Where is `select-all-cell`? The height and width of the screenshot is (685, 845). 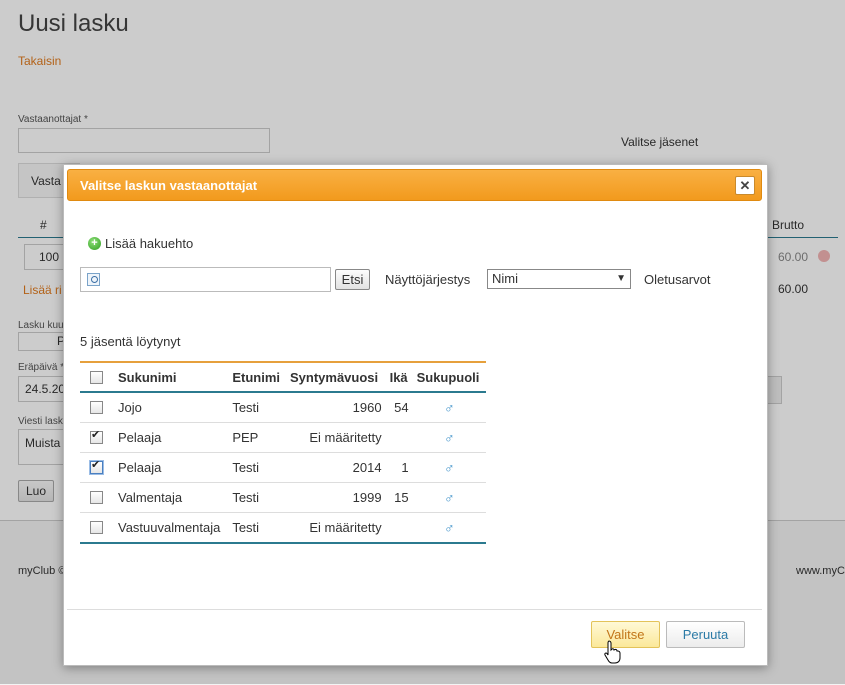
select-all-cell is located at coordinates (97, 377).